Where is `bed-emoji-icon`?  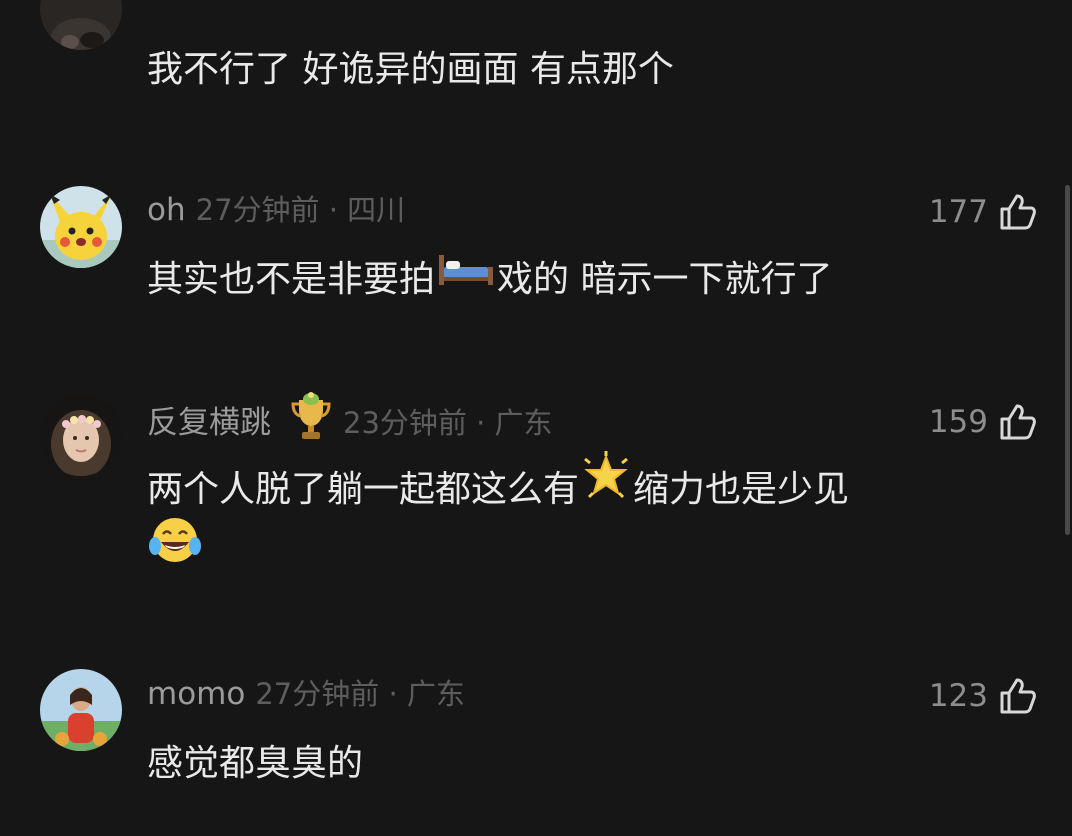
bed-emoji-icon is located at coordinates (466, 276).